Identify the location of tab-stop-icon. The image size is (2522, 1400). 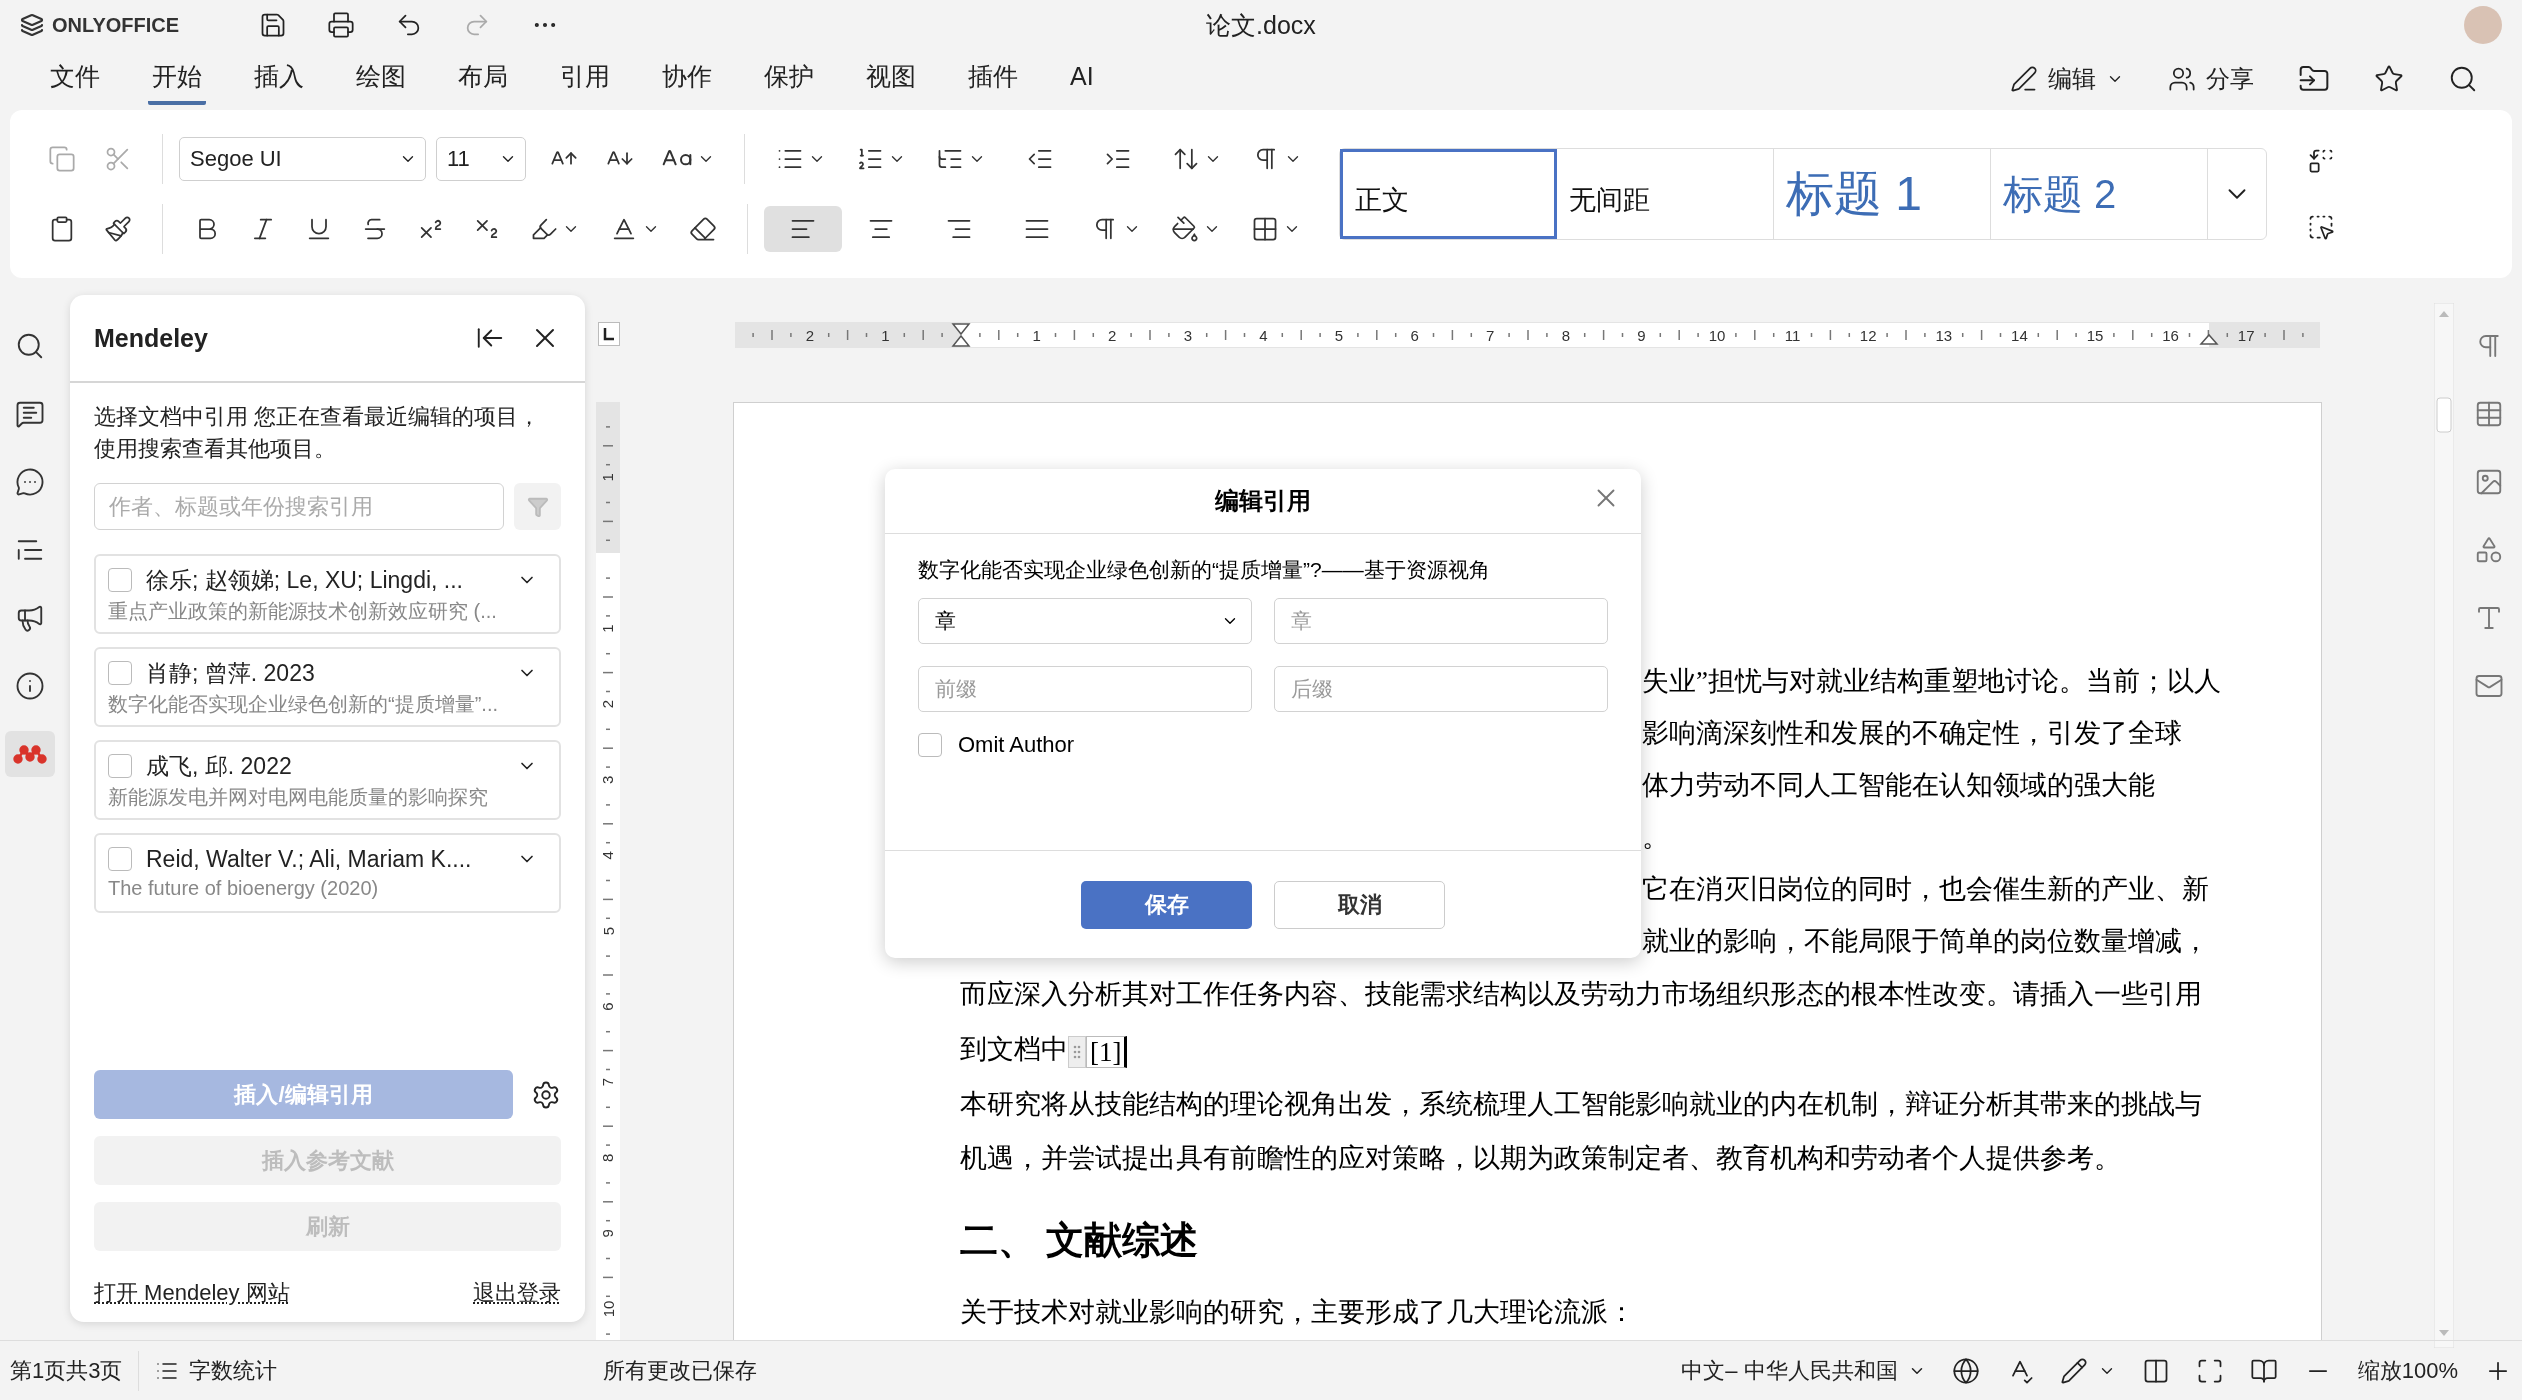
(609, 334).